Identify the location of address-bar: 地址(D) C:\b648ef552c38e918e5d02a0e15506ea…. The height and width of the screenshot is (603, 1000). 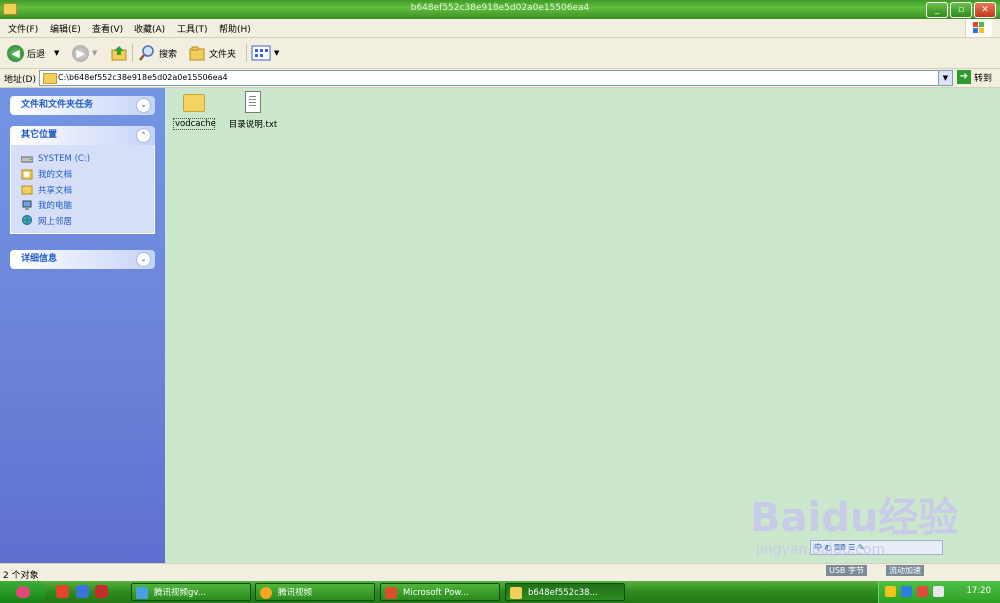
(500, 78).